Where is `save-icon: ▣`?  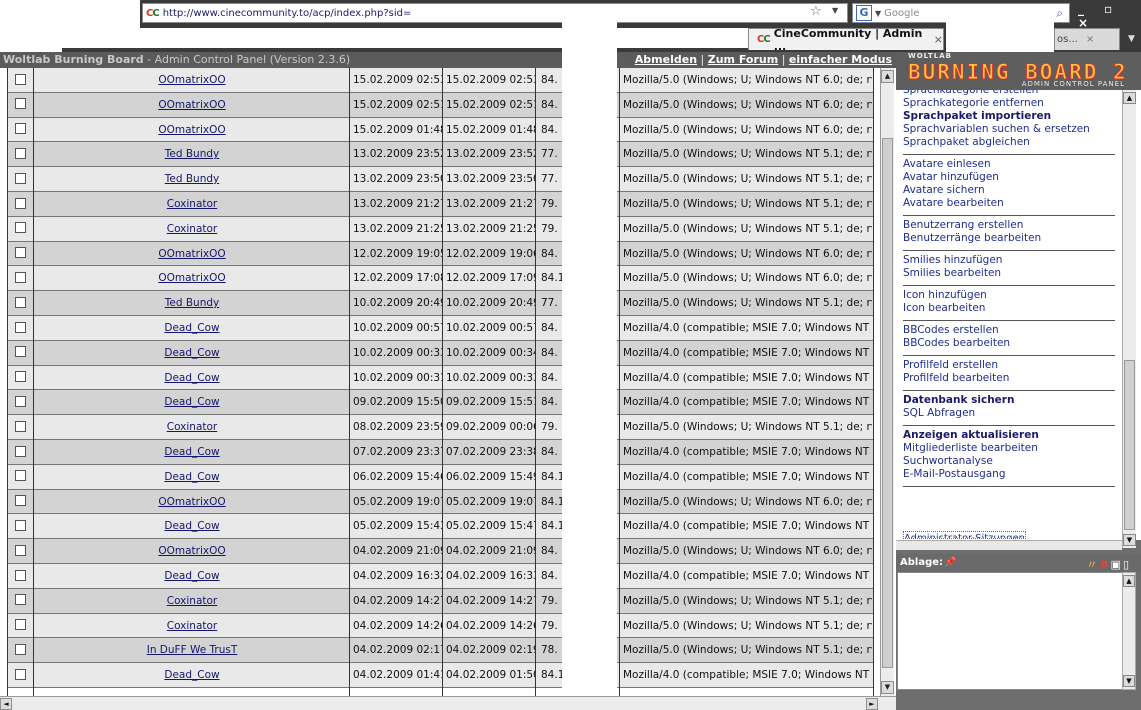 save-icon: ▣ is located at coordinates (1117, 564).